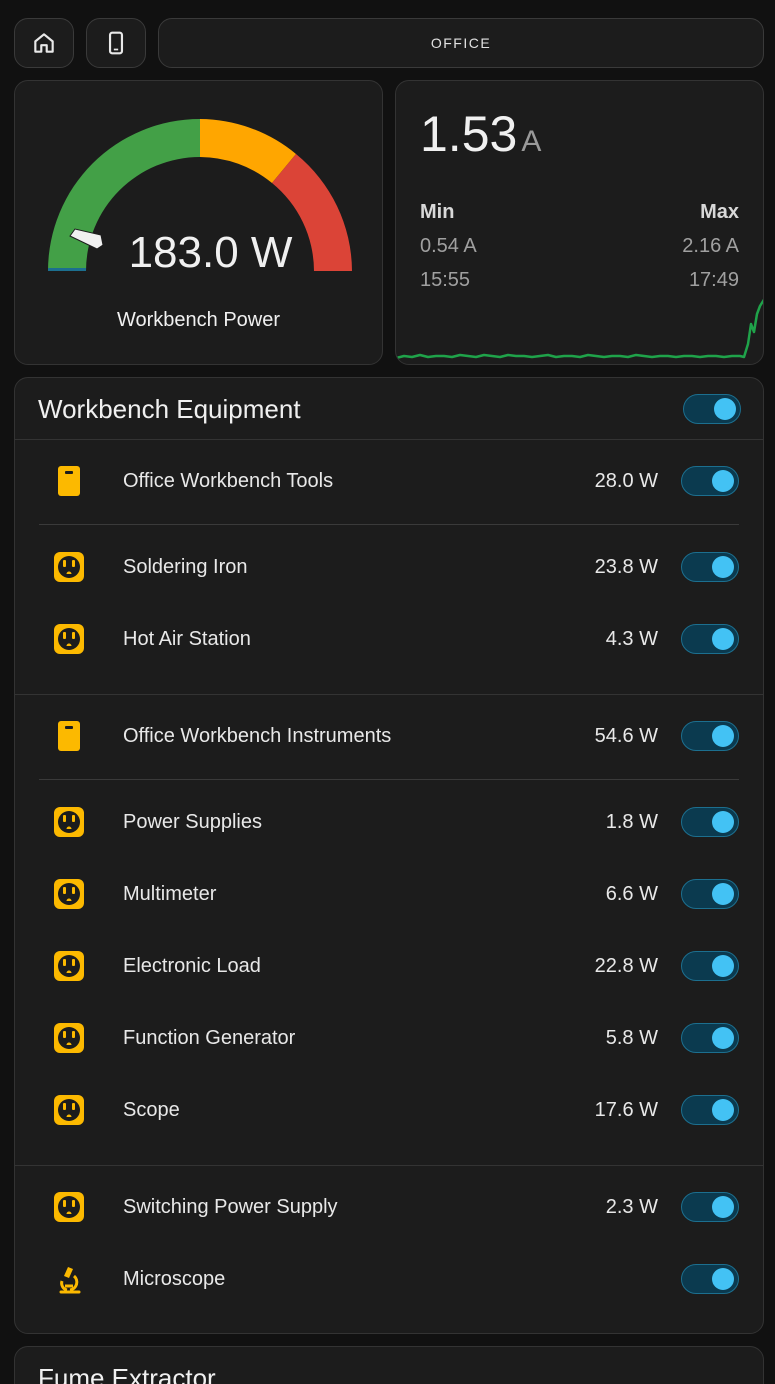 The image size is (775, 1384). What do you see at coordinates (389, 1365) in the screenshot?
I see `fume-extractor-card: Fume Extractor` at bounding box center [389, 1365].